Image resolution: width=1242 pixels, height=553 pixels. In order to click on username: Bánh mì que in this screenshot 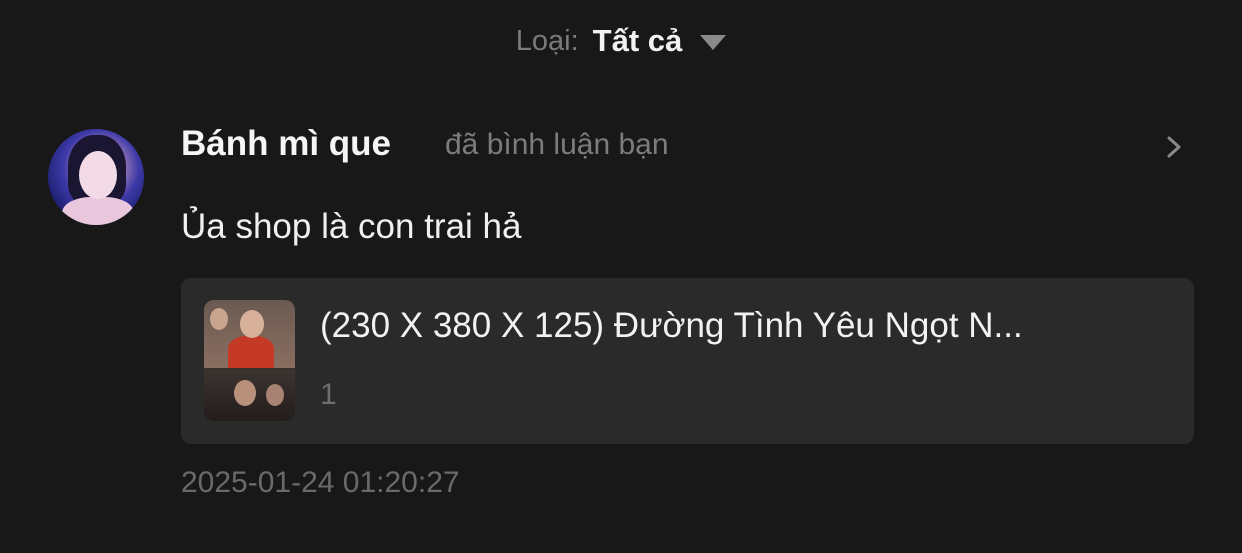, I will do `click(286, 144)`.